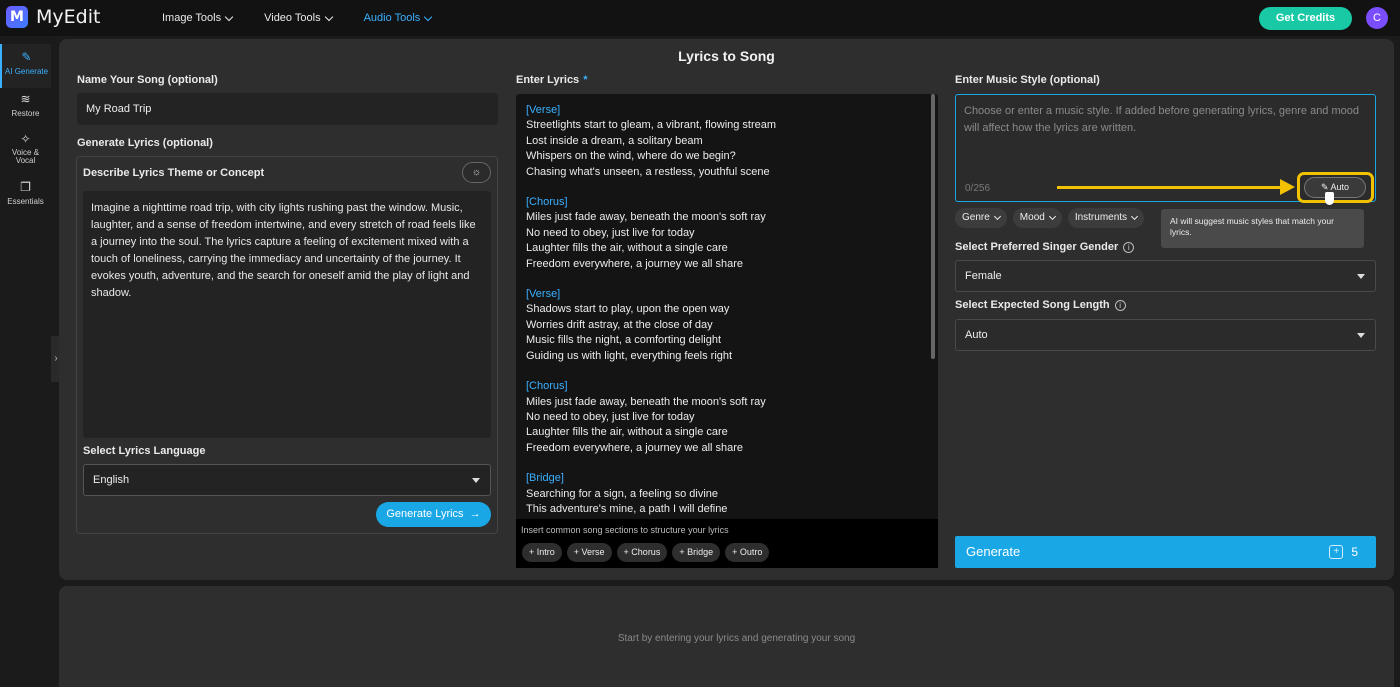 The height and width of the screenshot is (687, 1400). Describe the element at coordinates (981, 218) in the screenshot. I see `filter-genre: Genre` at that location.